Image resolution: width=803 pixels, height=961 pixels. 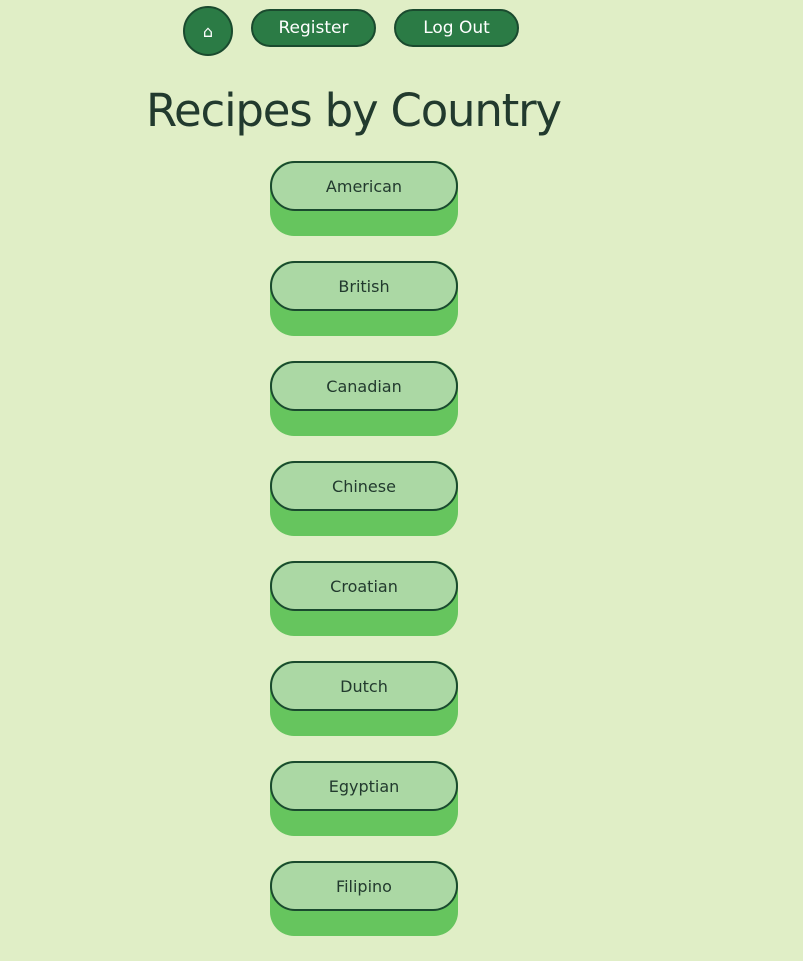 I want to click on country-button-dutch: Dutch, so click(x=364, y=698).